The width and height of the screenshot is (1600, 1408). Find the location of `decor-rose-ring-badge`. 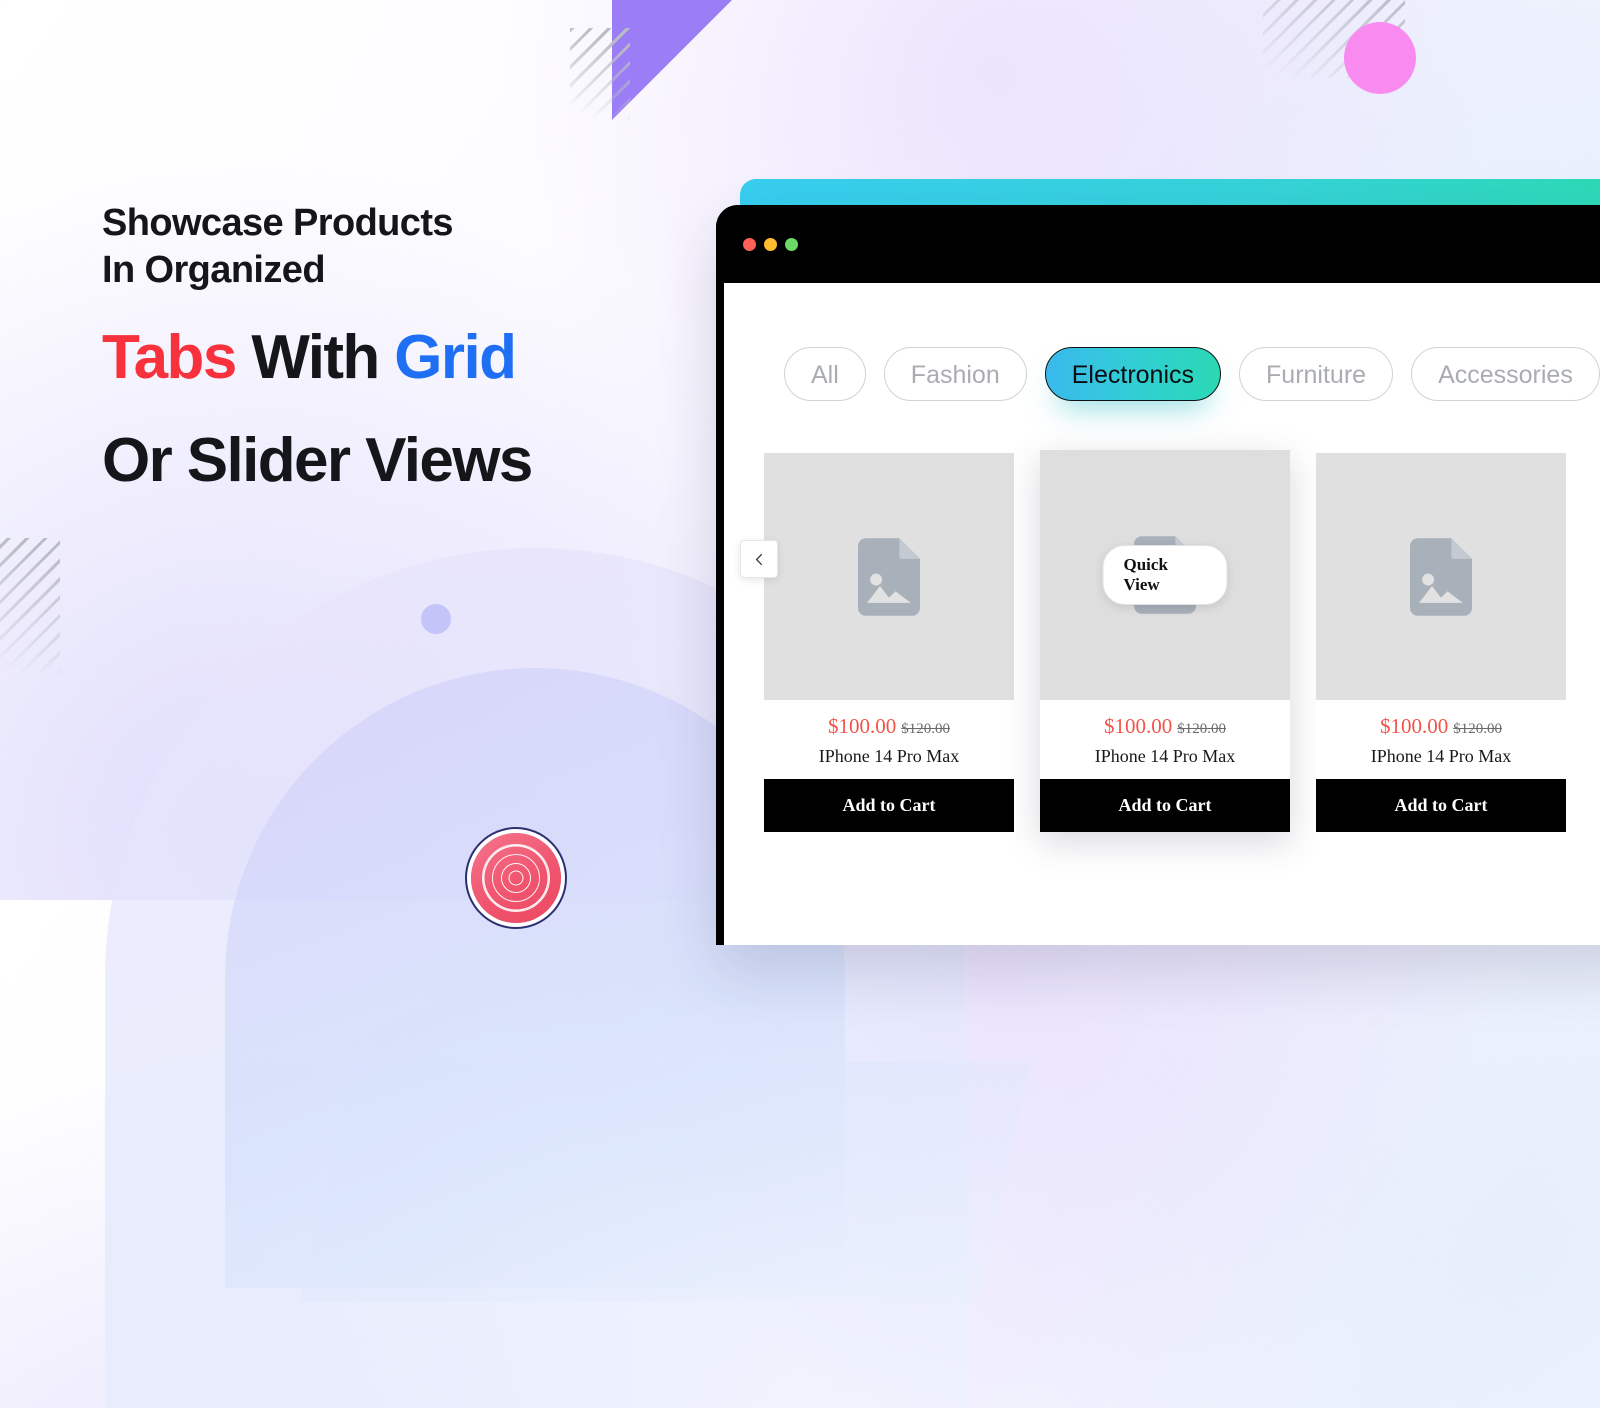

decor-rose-ring-badge is located at coordinates (516, 878).